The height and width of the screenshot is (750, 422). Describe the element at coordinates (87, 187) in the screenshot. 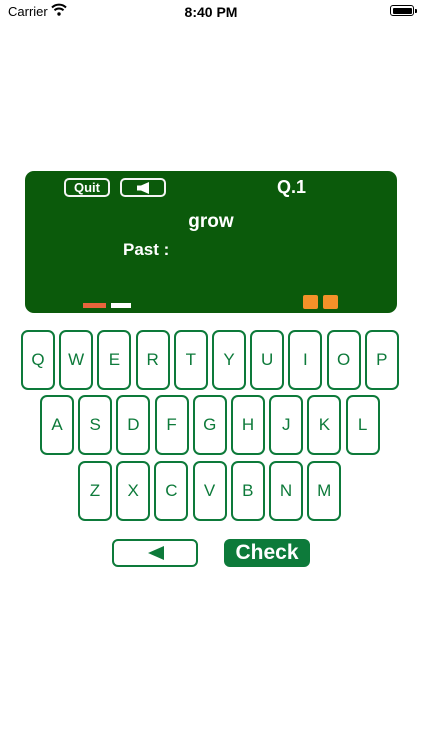

I see `quit-button: Quit` at that location.